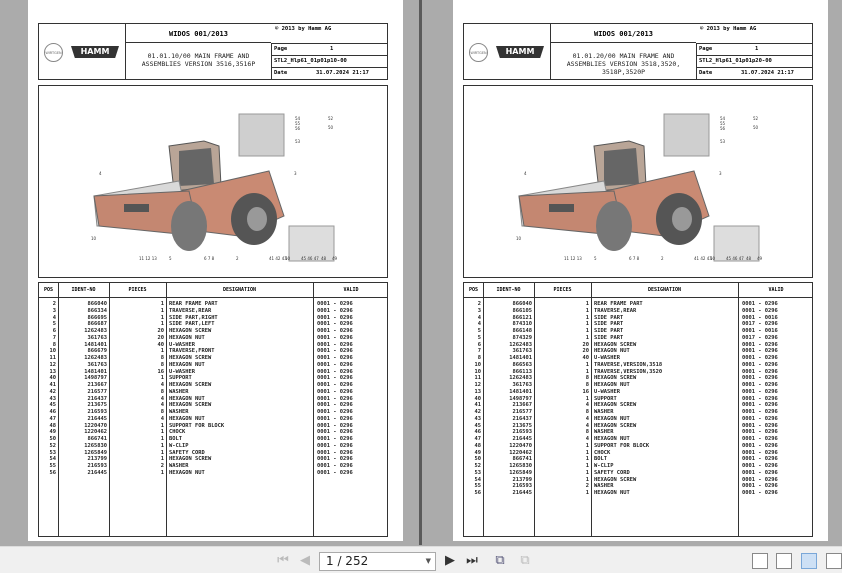  Describe the element at coordinates (198, 56) in the screenshot. I see `description-line: 01.01.10/00 MAIN FRAME AND` at that location.